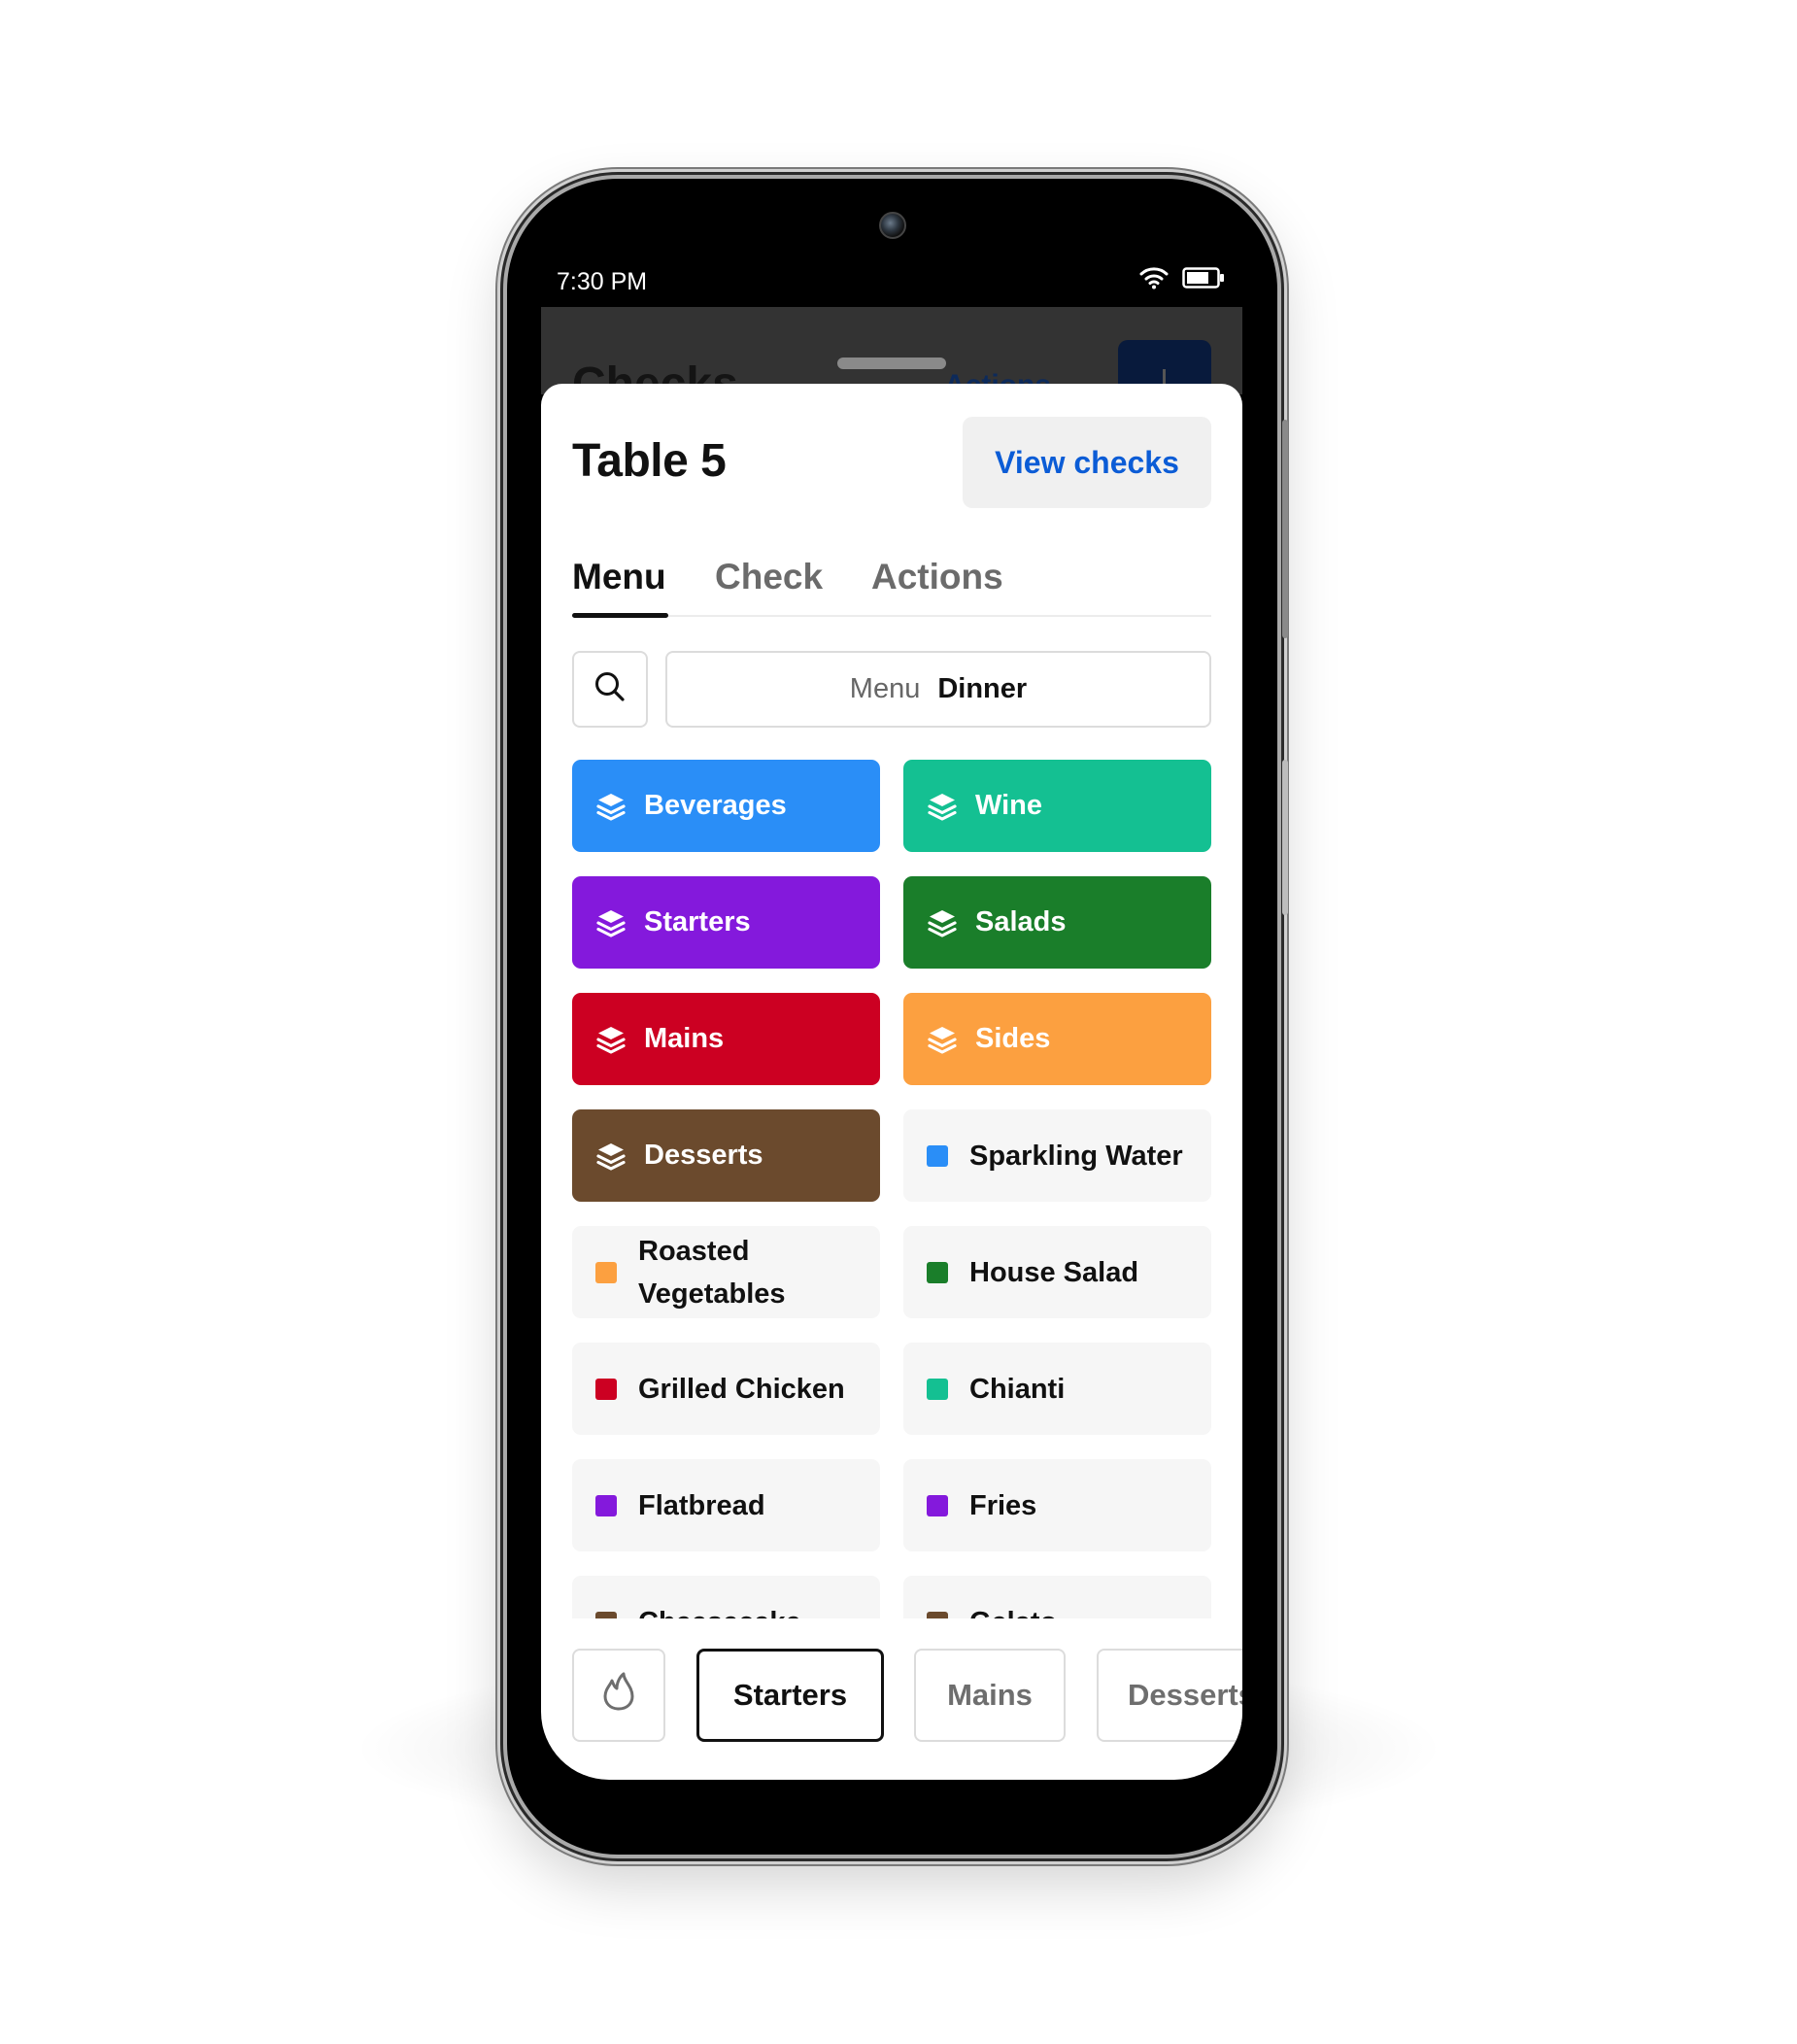 Image resolution: width=1797 pixels, height=2044 pixels. What do you see at coordinates (1285, 837) in the screenshot?
I see `power-button` at bounding box center [1285, 837].